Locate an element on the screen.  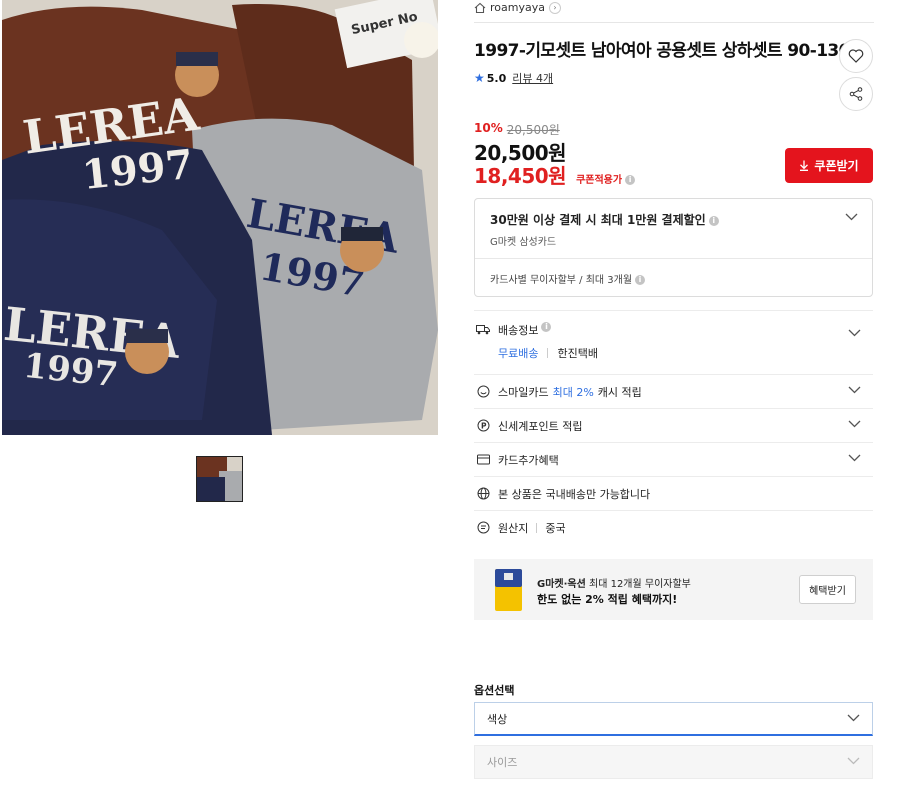
benefit-card: G마켓 삼성카드 is located at coordinates (523, 242).